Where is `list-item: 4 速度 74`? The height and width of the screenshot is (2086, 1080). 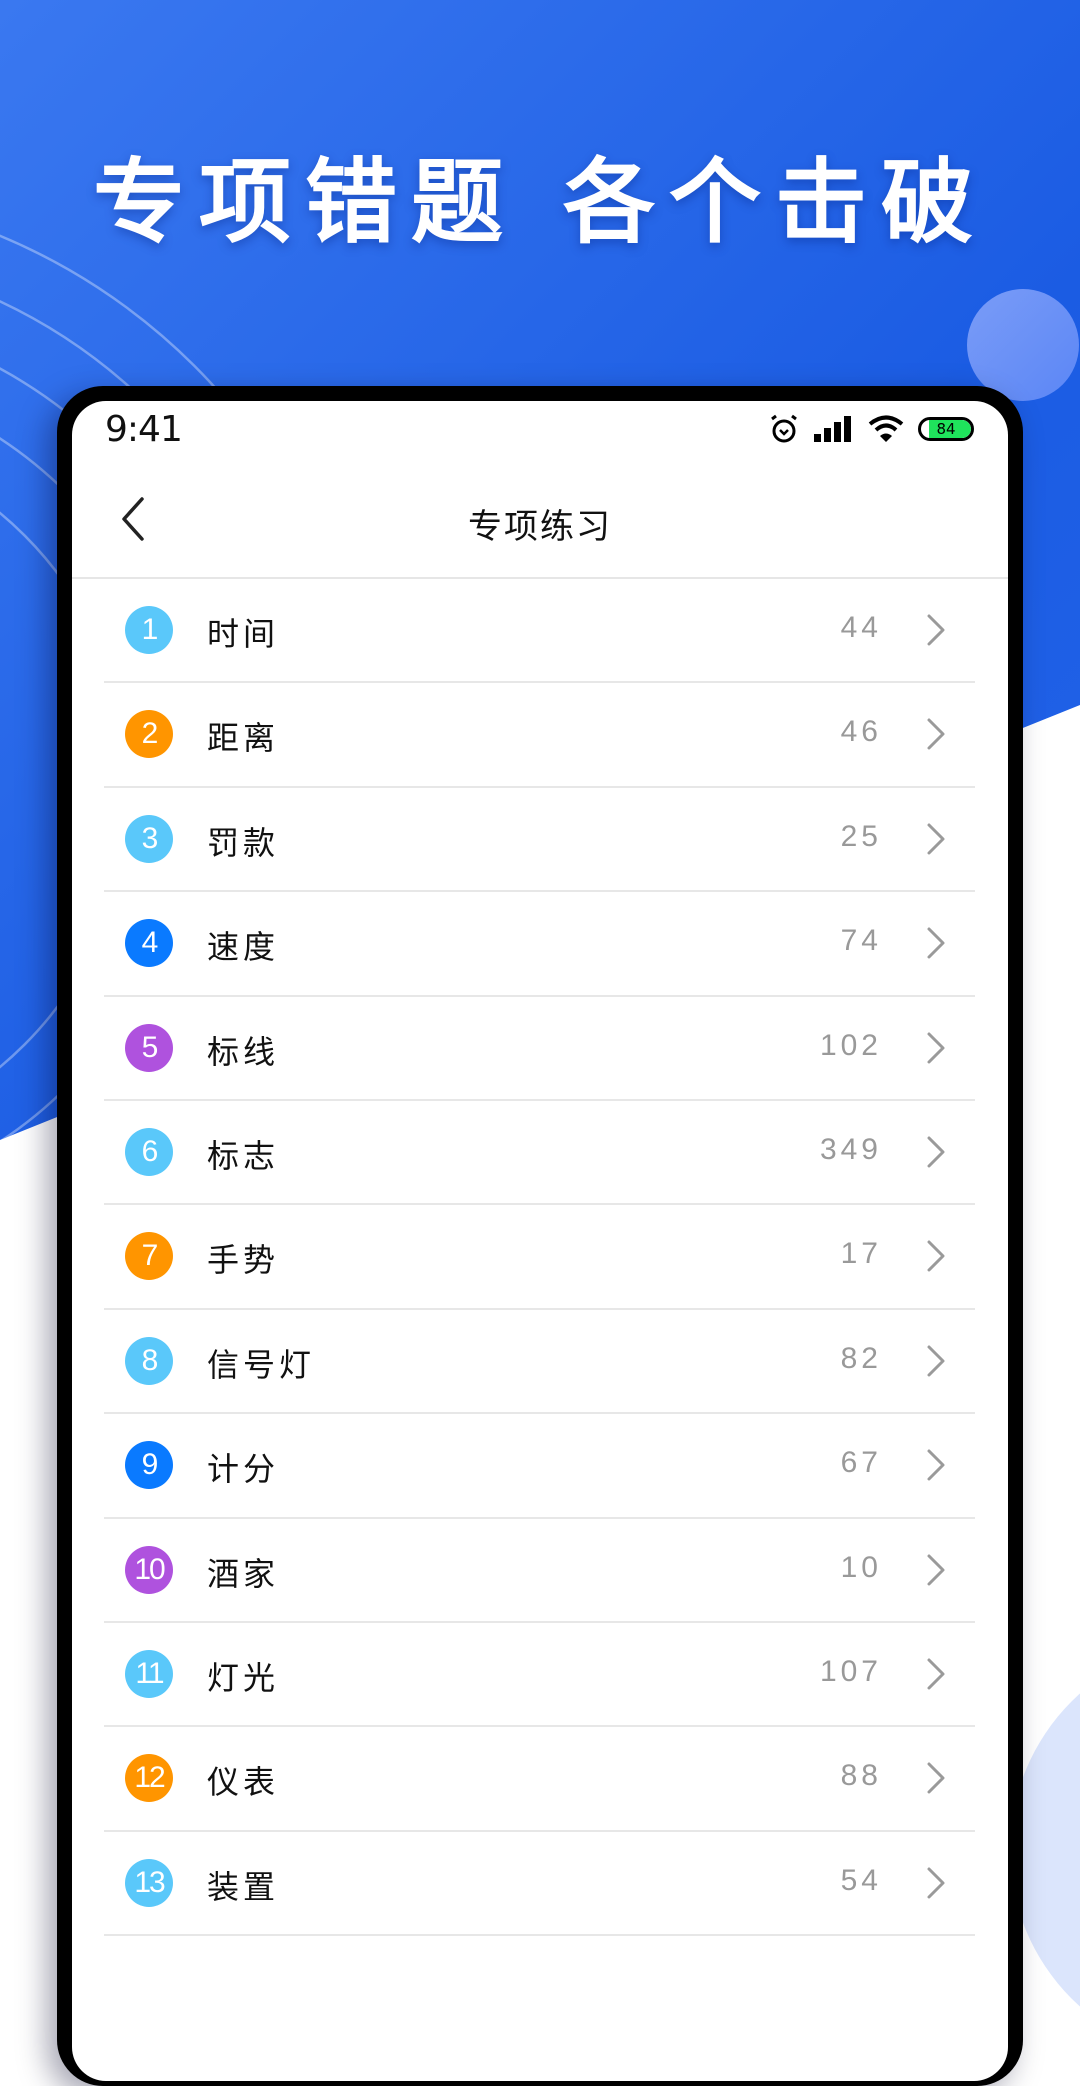
list-item: 4 速度 74 is located at coordinates (540, 944).